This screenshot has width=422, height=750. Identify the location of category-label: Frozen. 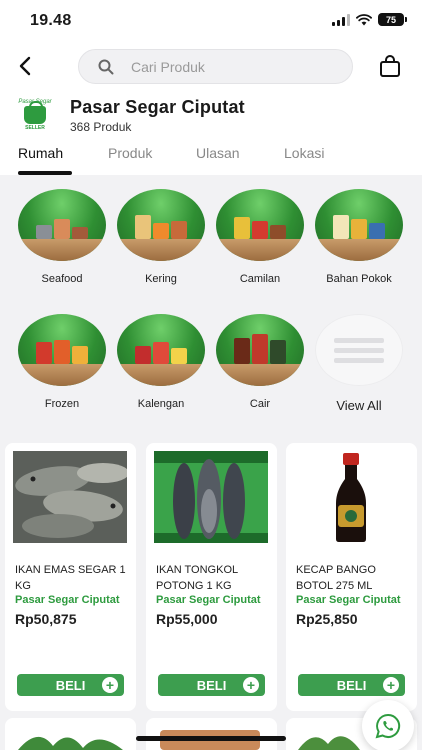
(62, 404).